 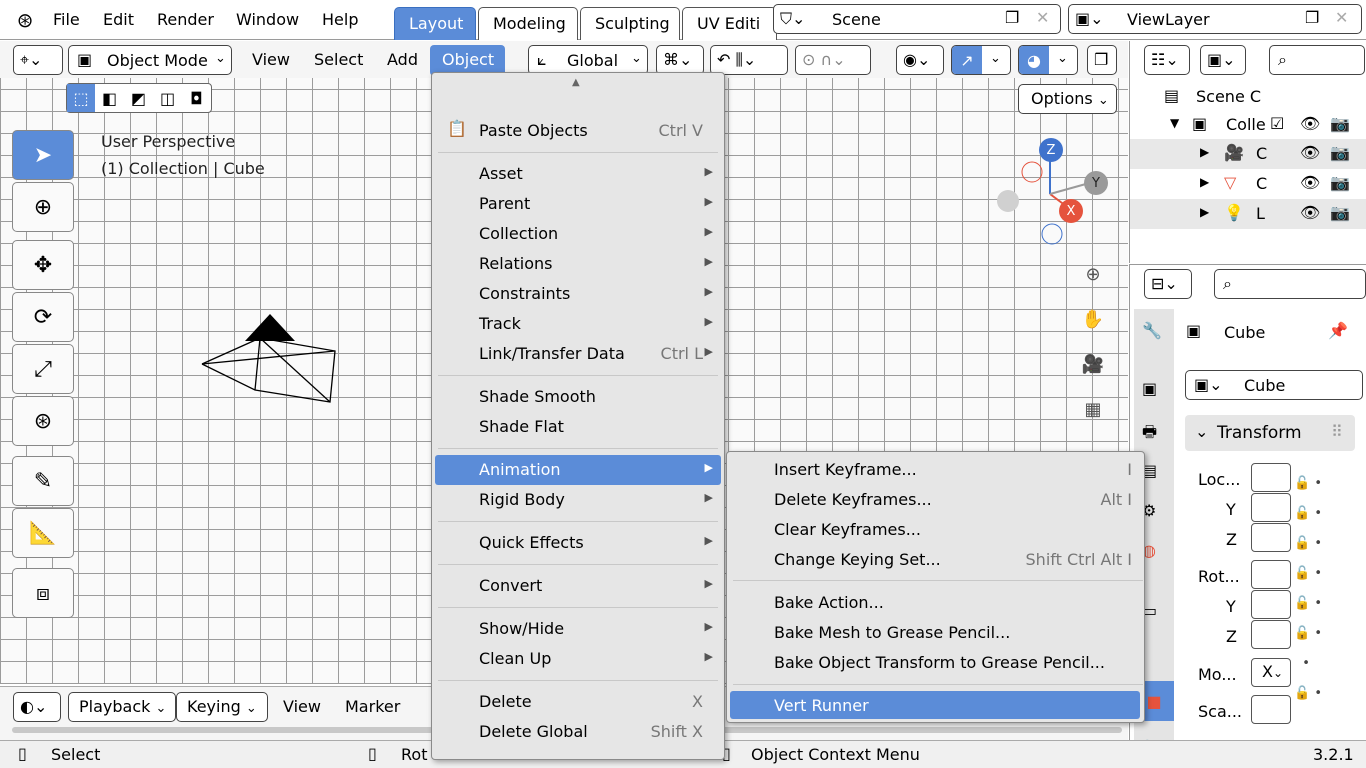 What do you see at coordinates (1271, 634) in the screenshot?
I see `rotation-z-field` at bounding box center [1271, 634].